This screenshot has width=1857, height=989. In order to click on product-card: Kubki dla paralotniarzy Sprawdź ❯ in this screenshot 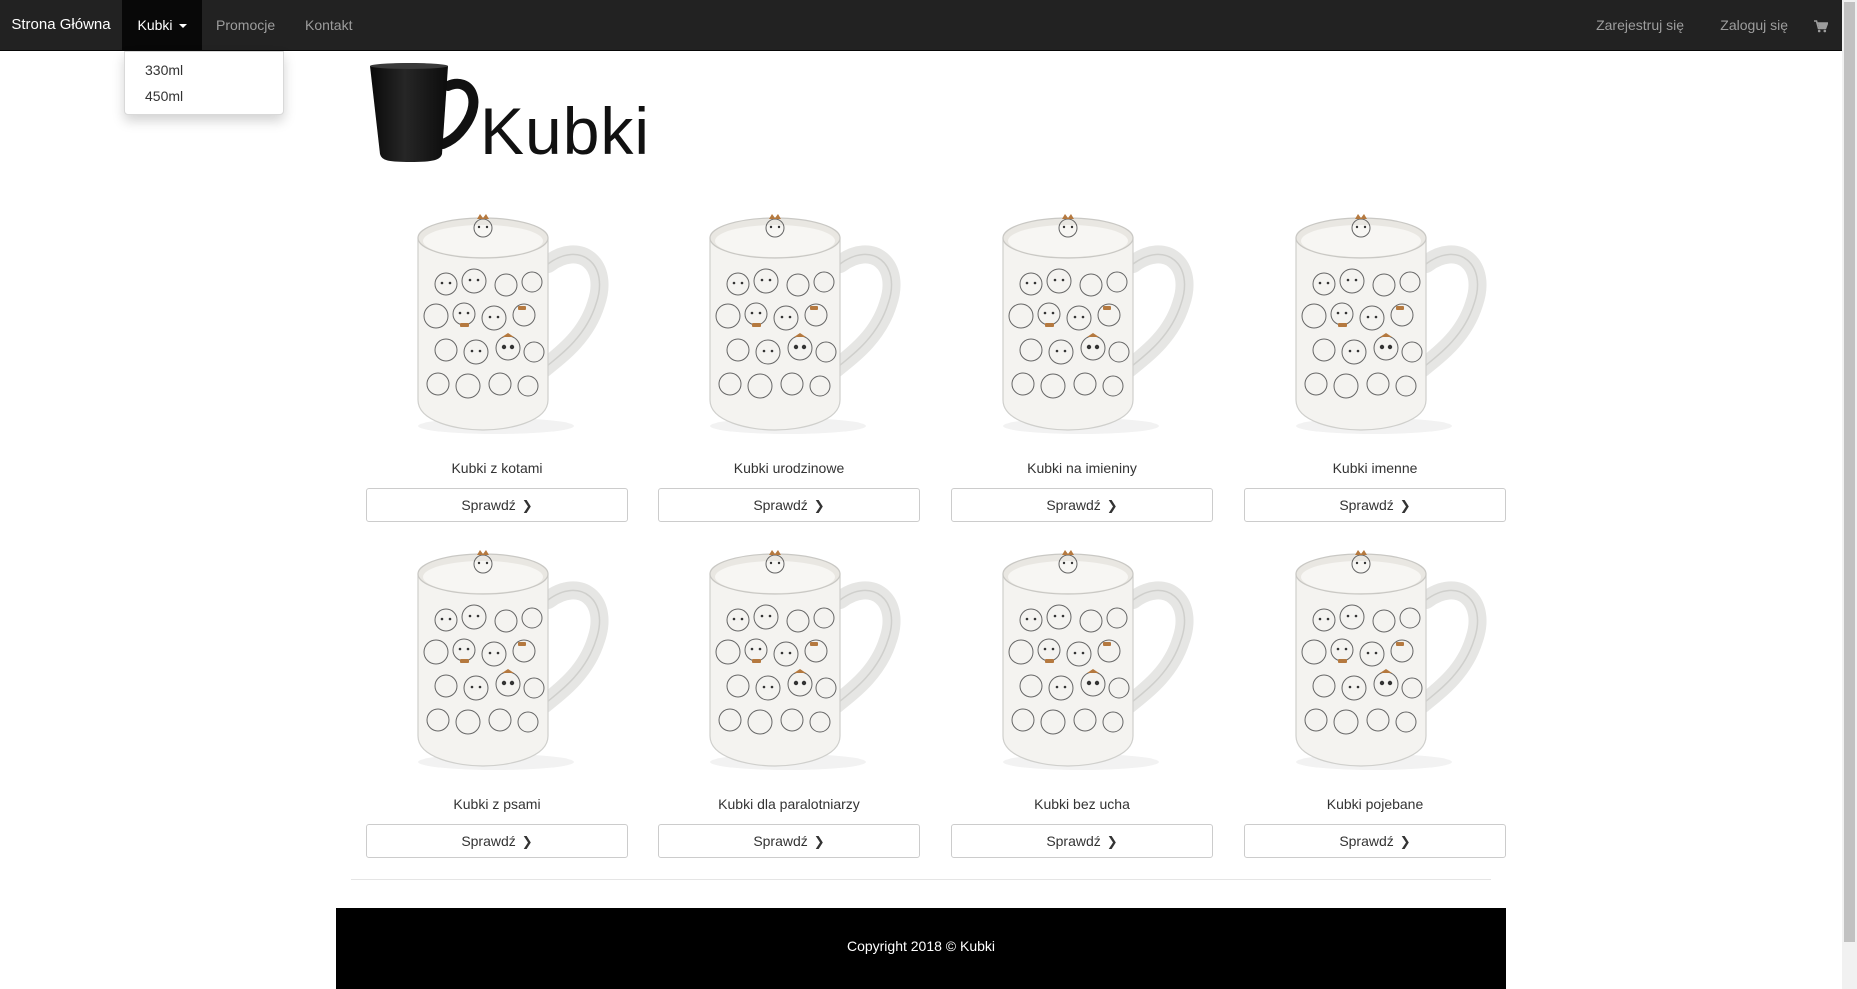, I will do `click(789, 692)`.